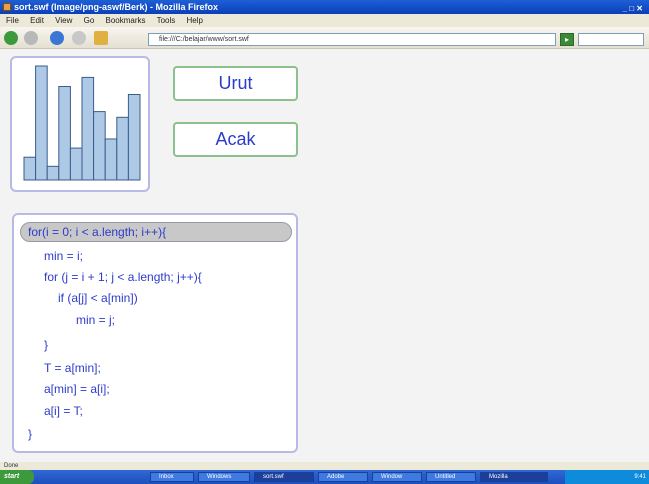  What do you see at coordinates (235, 83) in the screenshot?
I see `sort-button: Urut` at bounding box center [235, 83].